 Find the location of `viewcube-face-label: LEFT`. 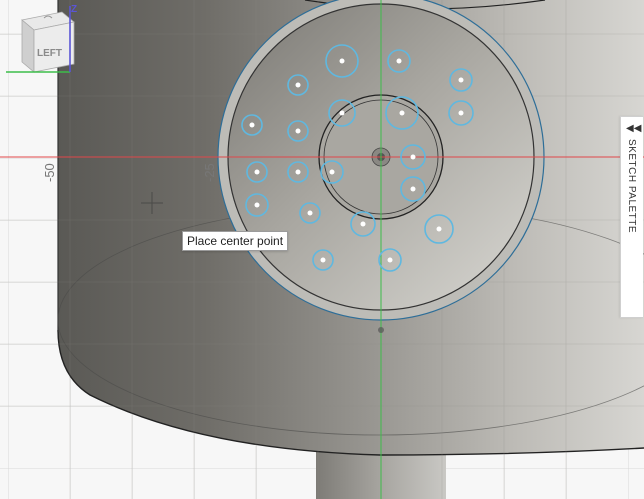

viewcube-face-label: LEFT is located at coordinates (49, 53).